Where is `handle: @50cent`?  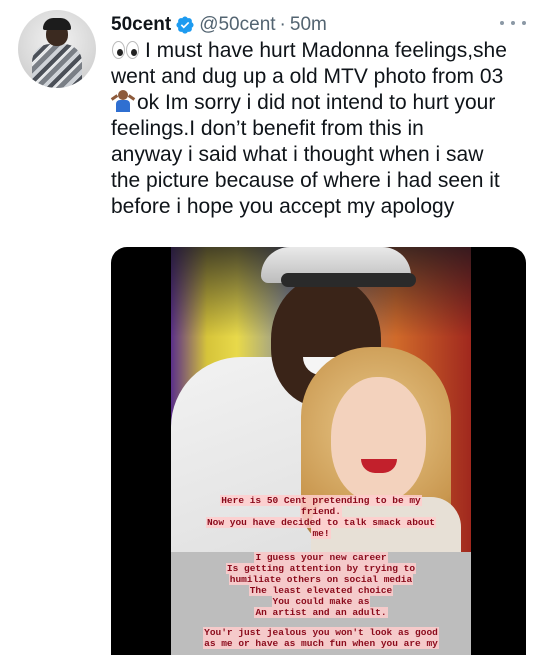
handle: @50cent is located at coordinates (237, 25).